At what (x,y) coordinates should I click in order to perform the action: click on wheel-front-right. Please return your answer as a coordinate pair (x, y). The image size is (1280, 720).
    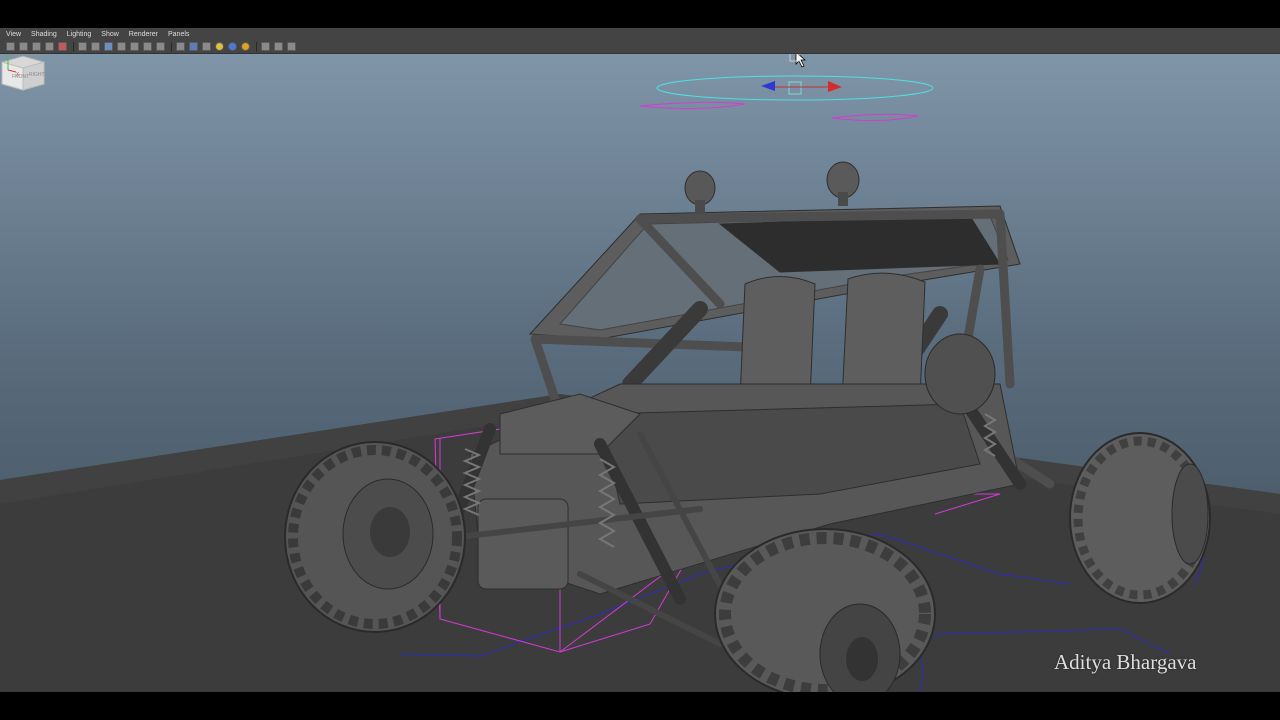
    Looking at the image, I should click on (825, 610).